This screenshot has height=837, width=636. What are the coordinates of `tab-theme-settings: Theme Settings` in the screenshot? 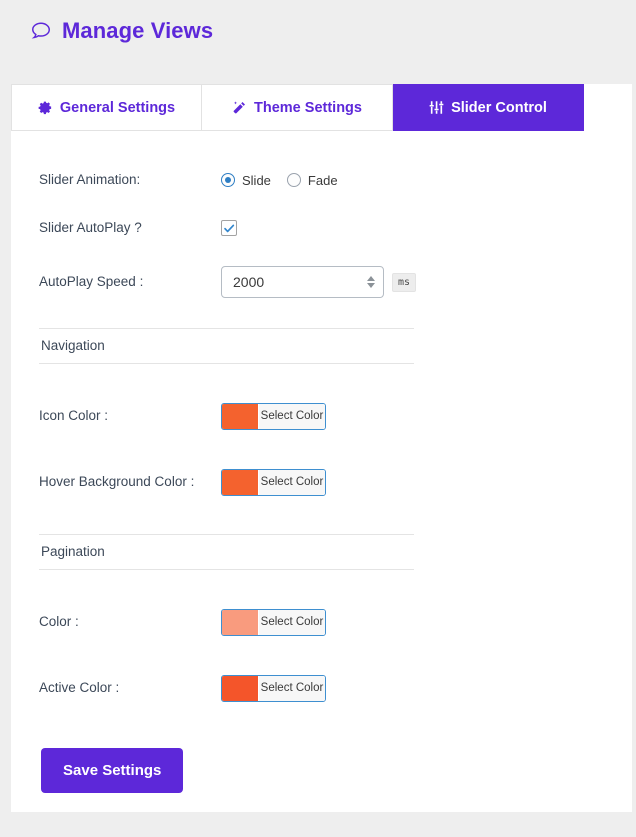 It's located at (297, 107).